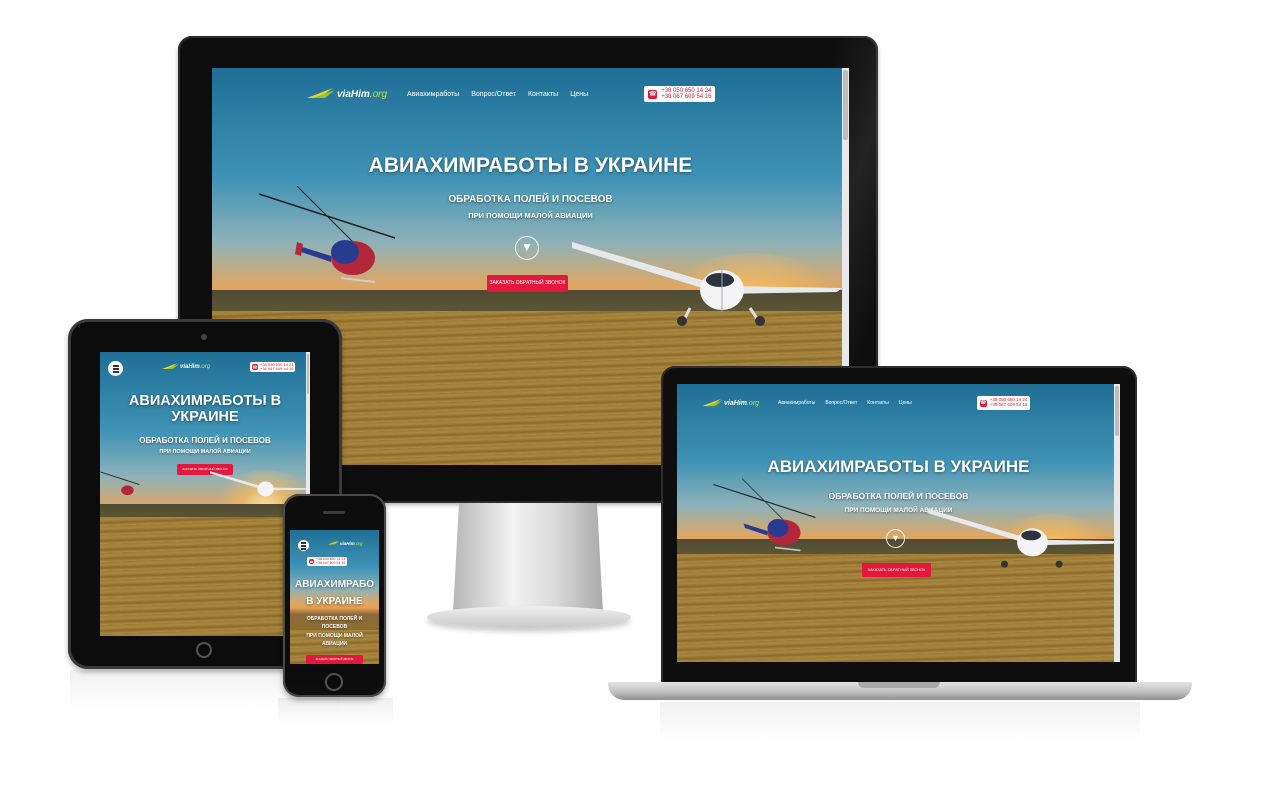  What do you see at coordinates (334, 644) in the screenshot?
I see `hero-tagline-line-2: АВИАЦИИ` at bounding box center [334, 644].